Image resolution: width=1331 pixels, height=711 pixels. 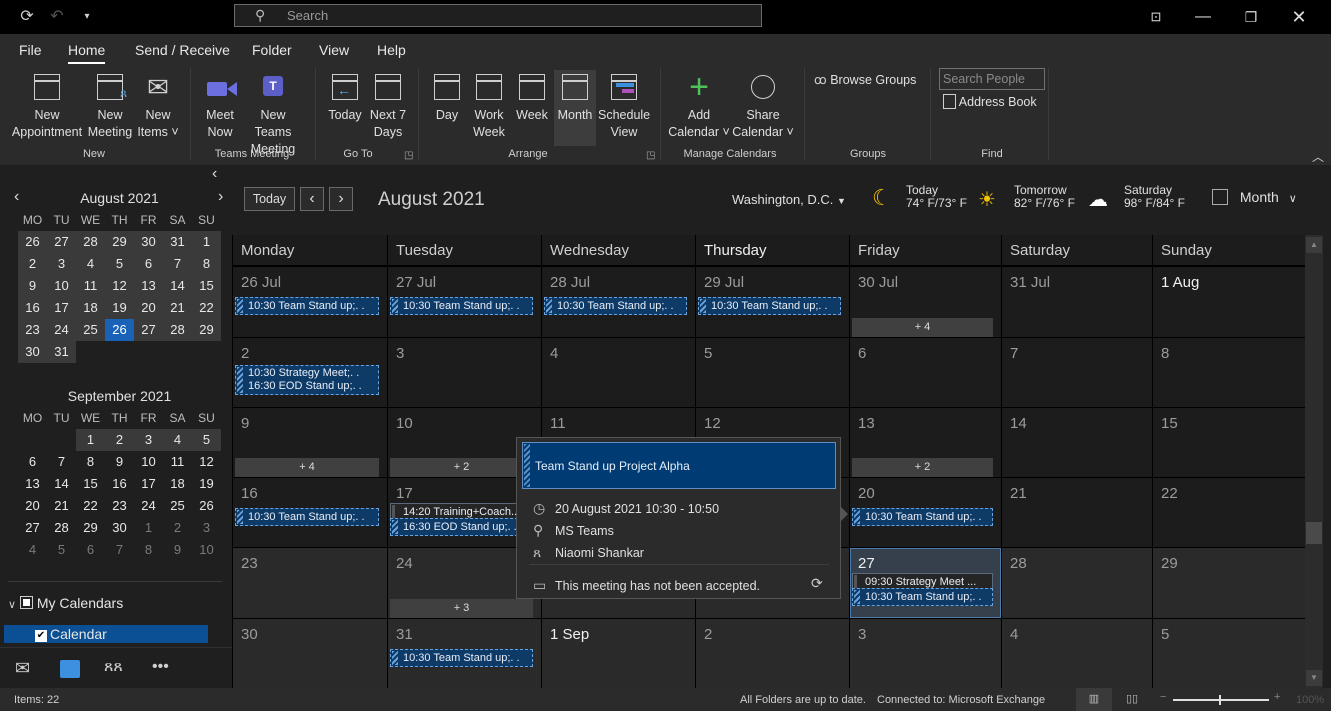 I want to click on day-cell: 13 + 2, so click(x=925, y=442).